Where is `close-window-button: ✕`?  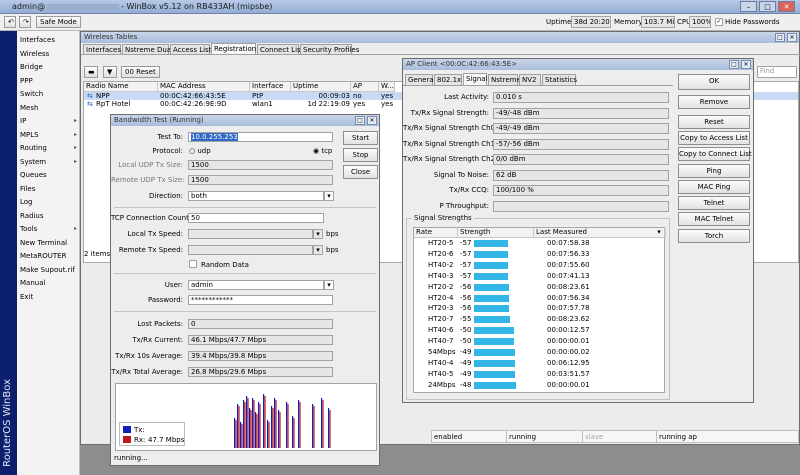 close-window-button: ✕ is located at coordinates (786, 6).